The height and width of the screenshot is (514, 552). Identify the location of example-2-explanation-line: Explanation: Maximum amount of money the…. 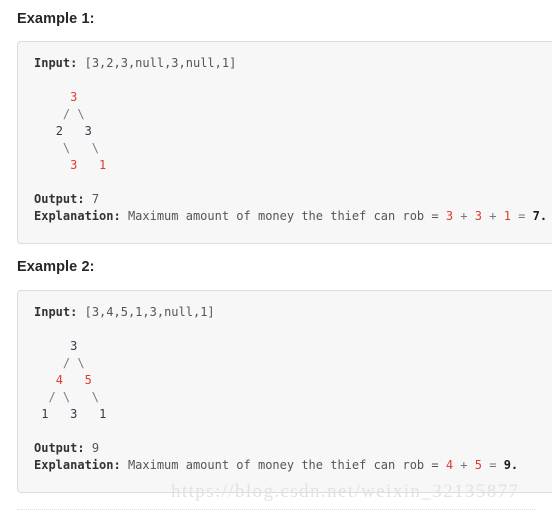
(293, 465).